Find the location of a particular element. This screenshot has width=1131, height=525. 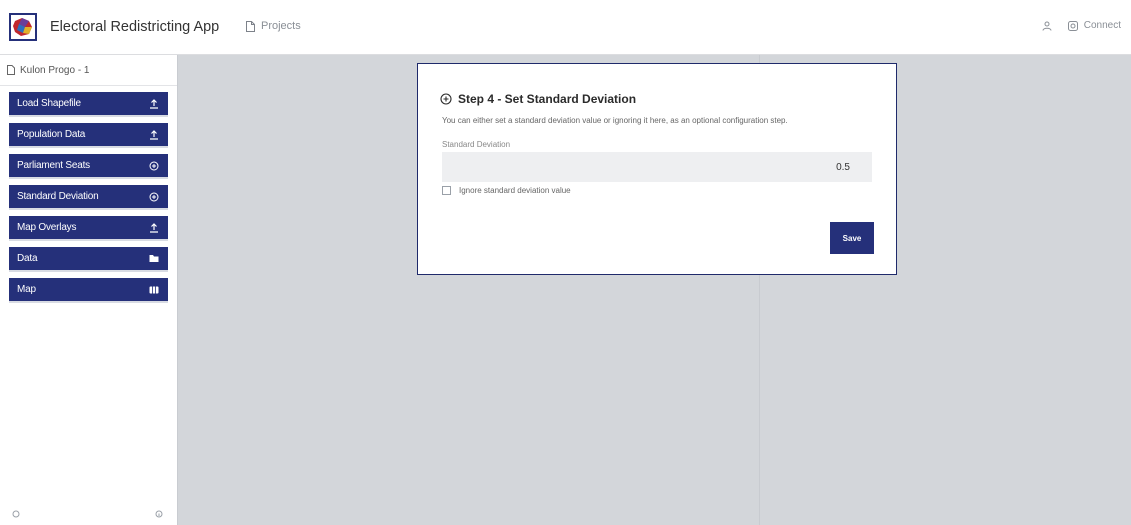

standard-deviation-input is located at coordinates (657, 167).